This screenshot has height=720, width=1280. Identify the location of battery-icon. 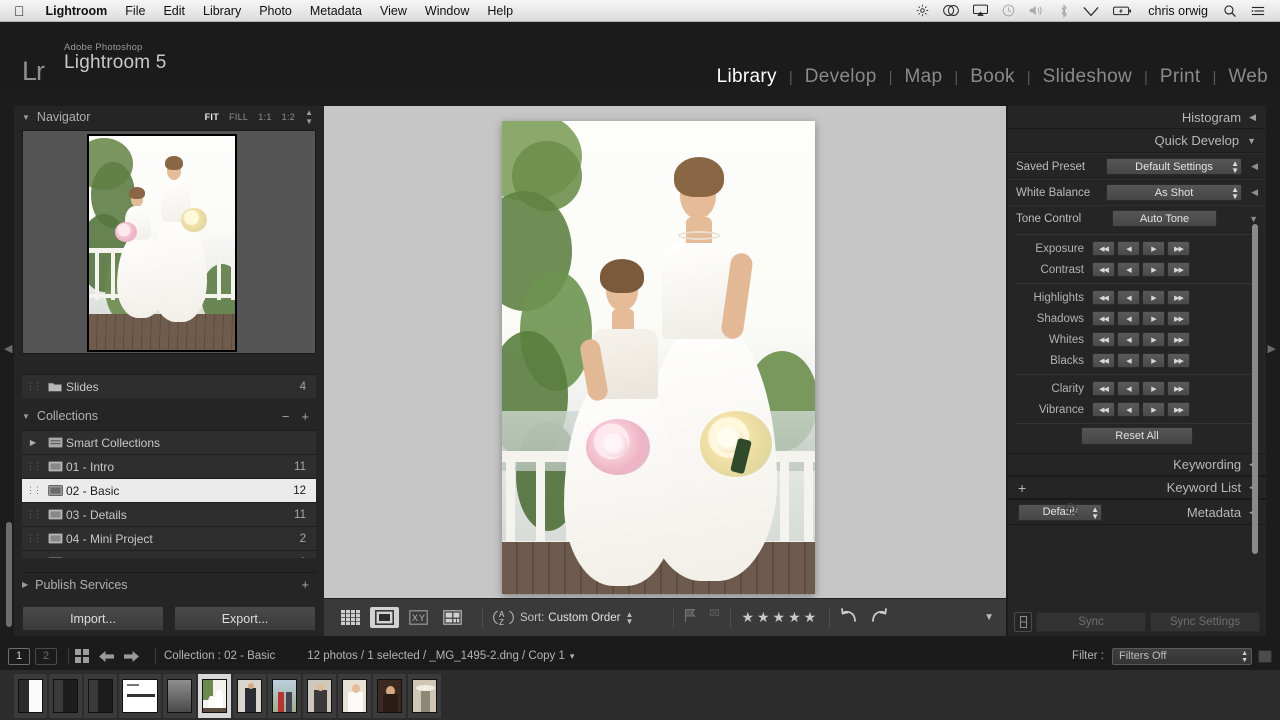
(1123, 11).